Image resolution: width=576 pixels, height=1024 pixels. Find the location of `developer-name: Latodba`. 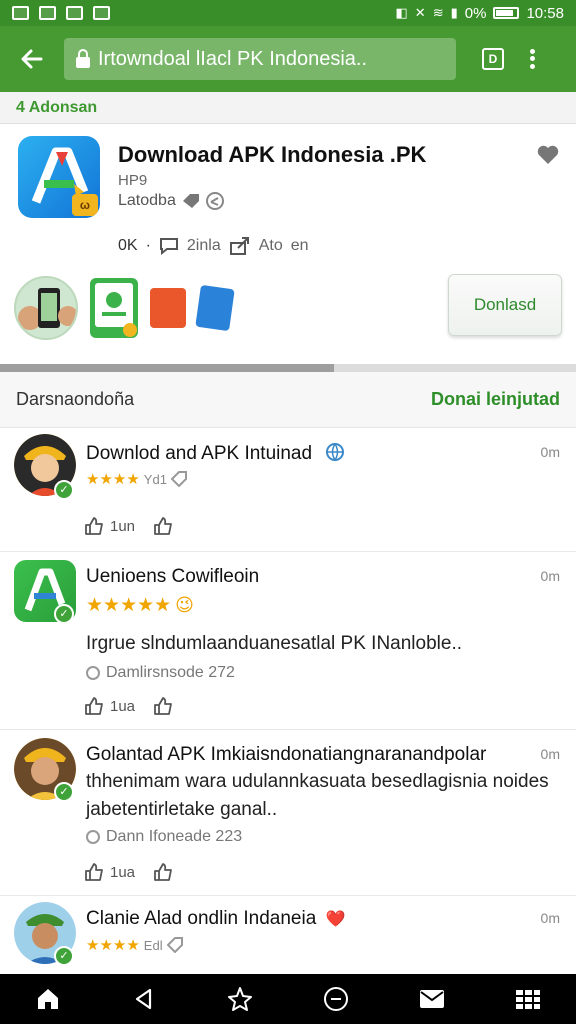

developer-name: Latodba is located at coordinates (147, 200).